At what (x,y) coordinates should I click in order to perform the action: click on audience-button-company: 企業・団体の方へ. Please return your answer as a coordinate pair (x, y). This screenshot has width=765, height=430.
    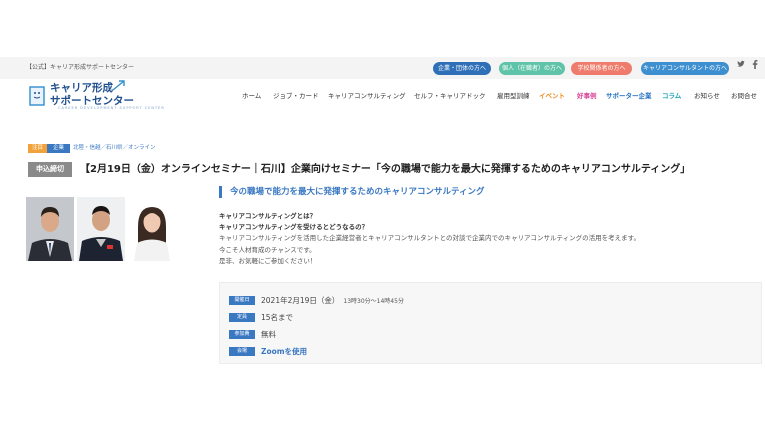
    Looking at the image, I should click on (462, 68).